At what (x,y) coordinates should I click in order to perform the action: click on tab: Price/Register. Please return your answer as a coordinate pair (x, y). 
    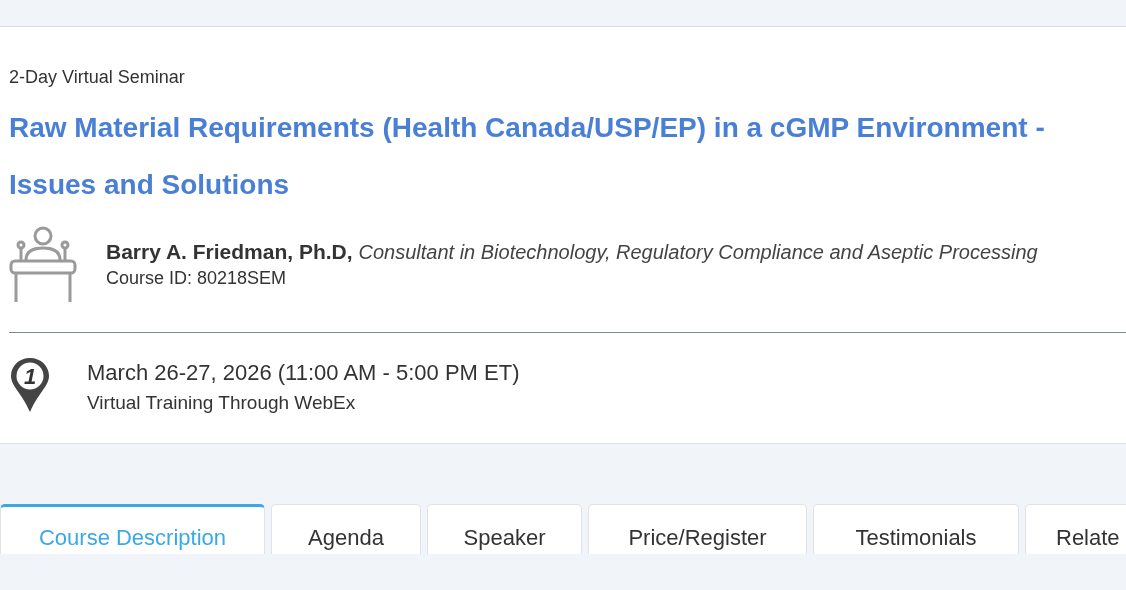
    Looking at the image, I should click on (697, 529).